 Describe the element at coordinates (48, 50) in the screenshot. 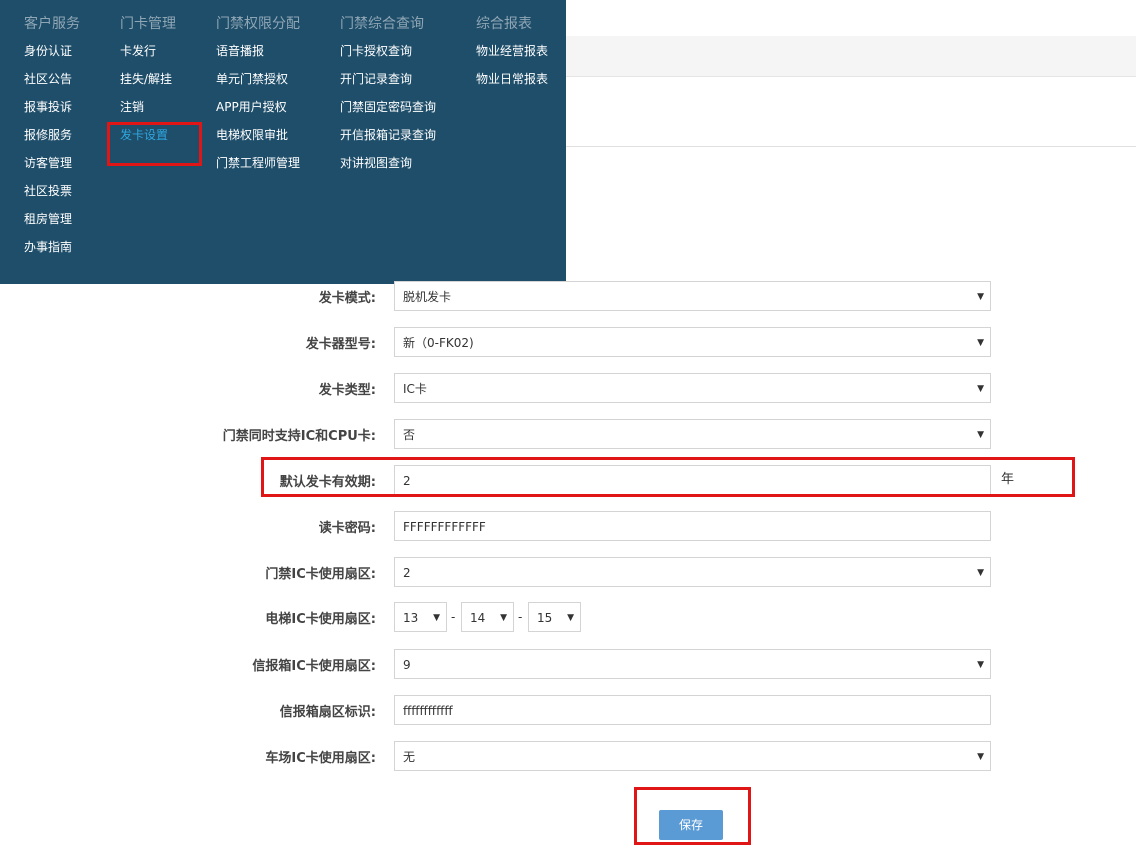

I see `menu-item-identity: 身份认证` at that location.